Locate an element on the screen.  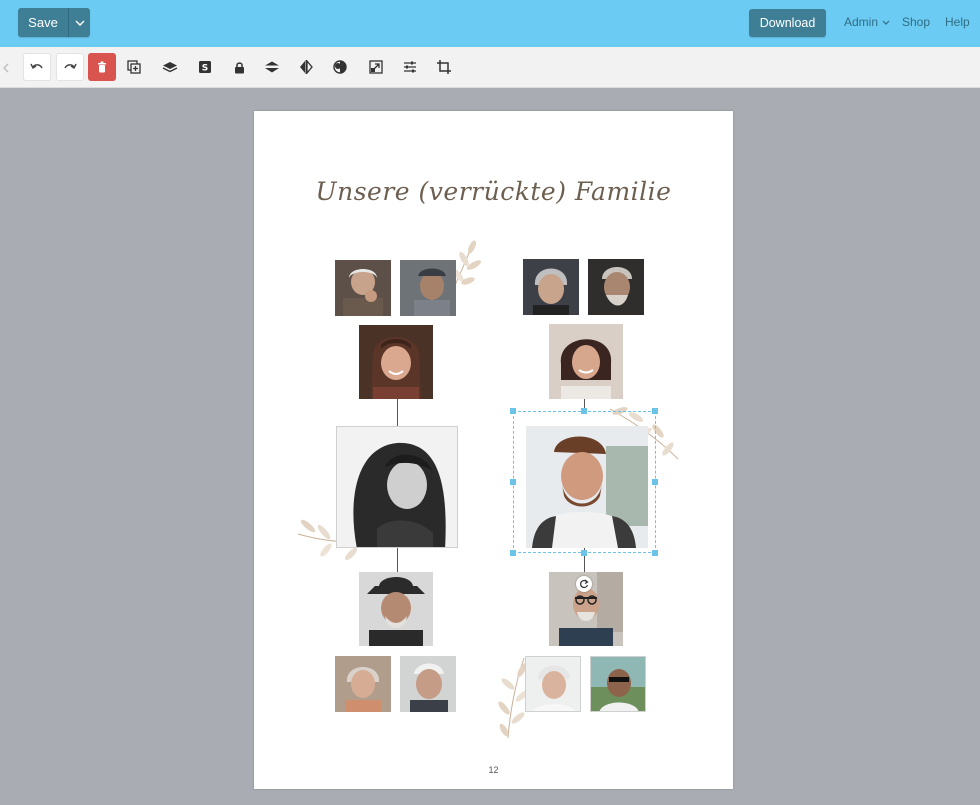
photo-mother-right is located at coordinates (586, 361).